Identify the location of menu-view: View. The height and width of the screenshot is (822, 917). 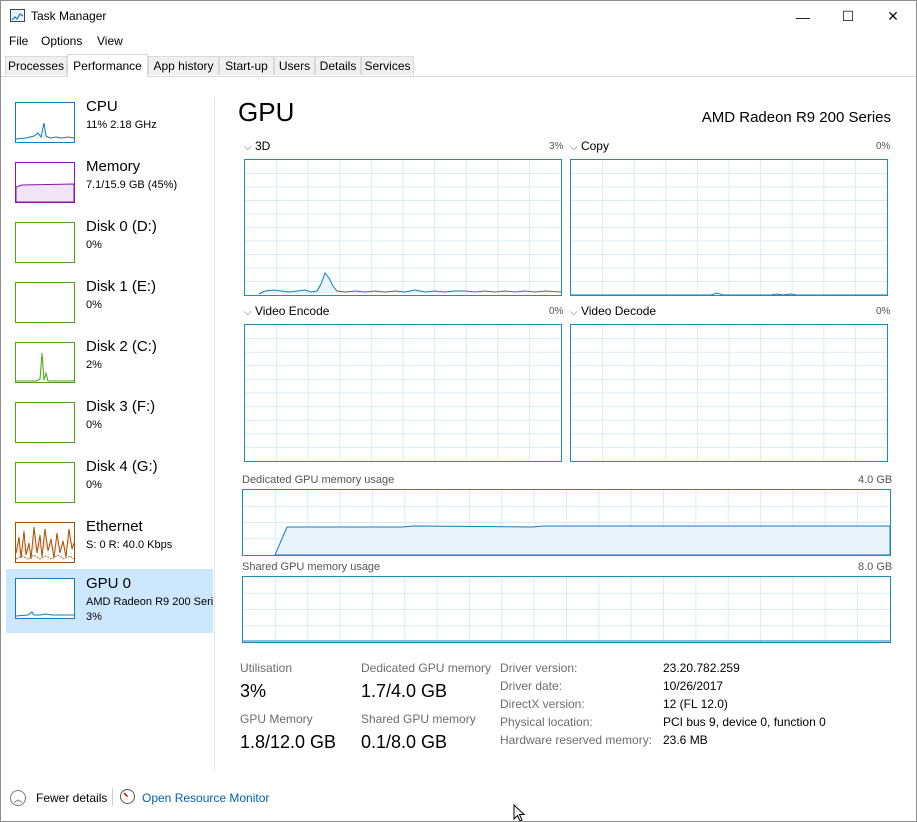
(110, 41).